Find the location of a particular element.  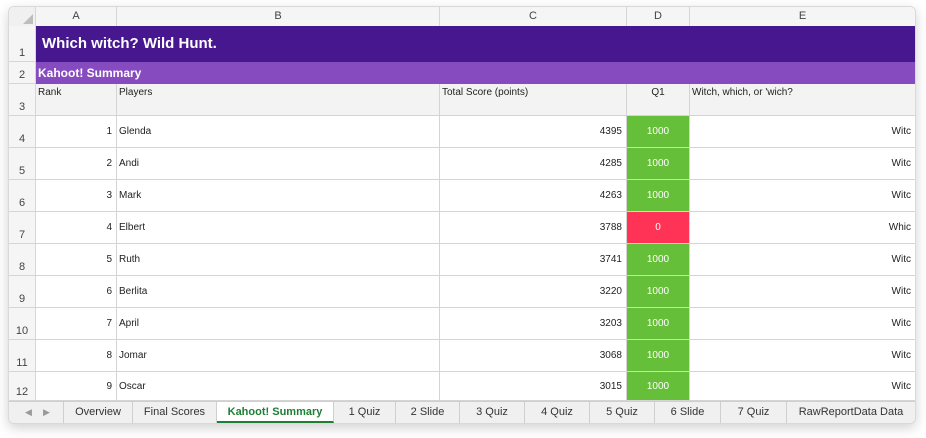

sheet-title: Which witch? Wild Hunt. is located at coordinates (475, 44).